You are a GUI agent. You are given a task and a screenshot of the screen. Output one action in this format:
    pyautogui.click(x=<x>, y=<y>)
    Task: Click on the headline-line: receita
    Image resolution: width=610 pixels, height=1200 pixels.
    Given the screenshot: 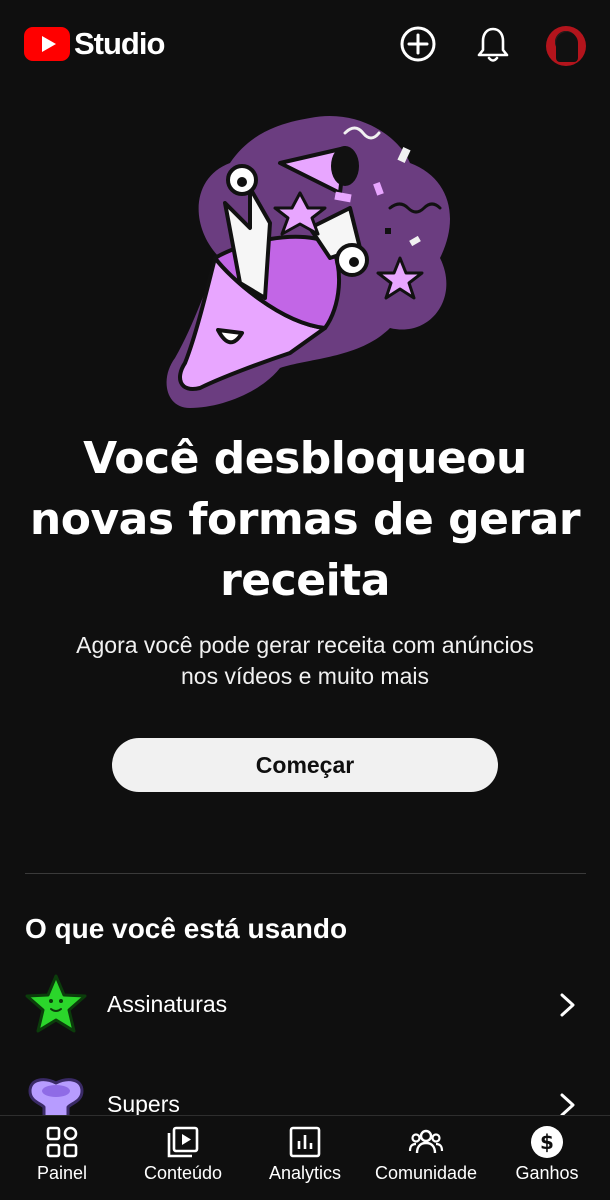 What is the action you would take?
    pyautogui.click(x=305, y=580)
    